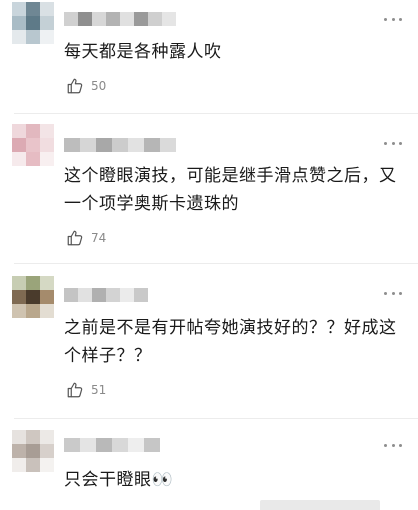 The image size is (418, 510). I want to click on comment-text: 之前是不是有开帖夸她演技好的？？好成这个样子？？, so click(230, 342).